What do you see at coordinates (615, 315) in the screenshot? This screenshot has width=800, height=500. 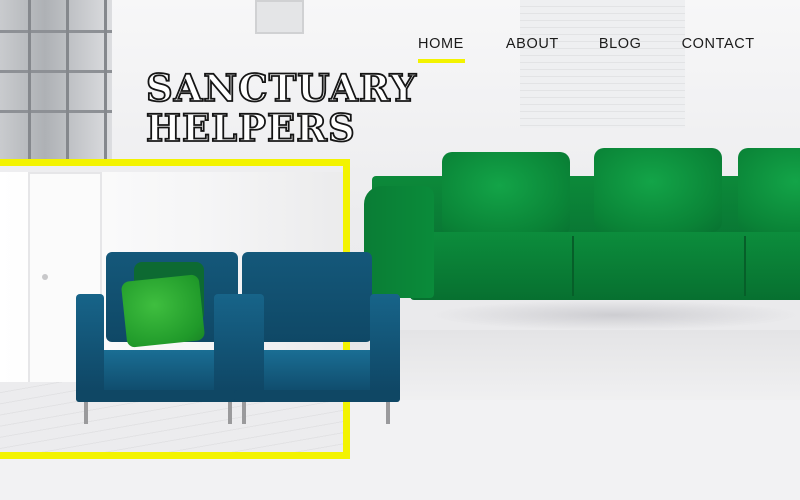 I see `sofa-shadow` at bounding box center [615, 315].